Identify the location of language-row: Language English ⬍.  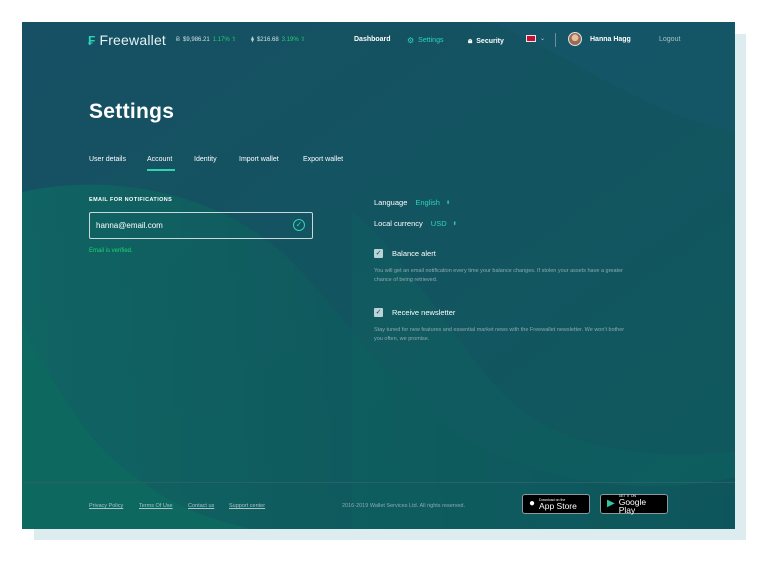
(412, 202).